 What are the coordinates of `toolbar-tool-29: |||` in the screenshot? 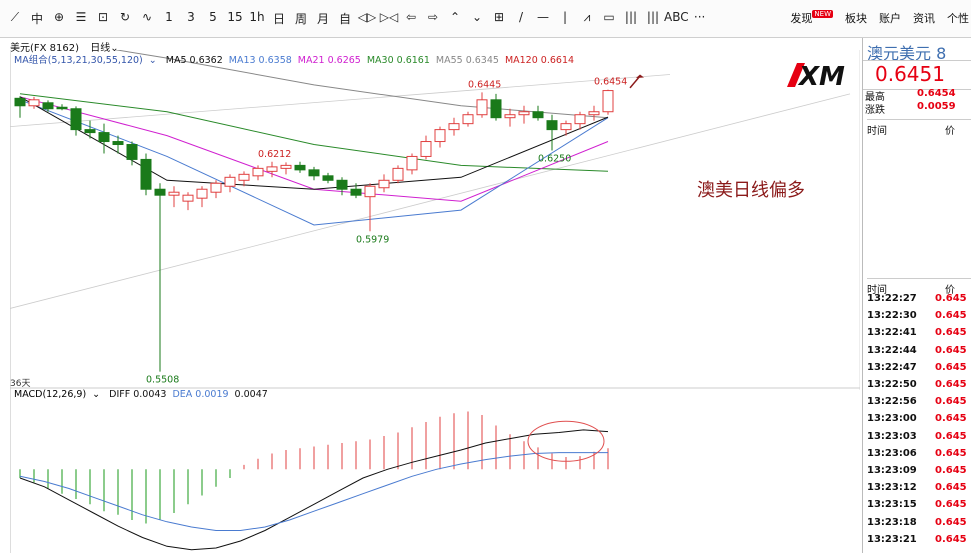 It's located at (653, 18).